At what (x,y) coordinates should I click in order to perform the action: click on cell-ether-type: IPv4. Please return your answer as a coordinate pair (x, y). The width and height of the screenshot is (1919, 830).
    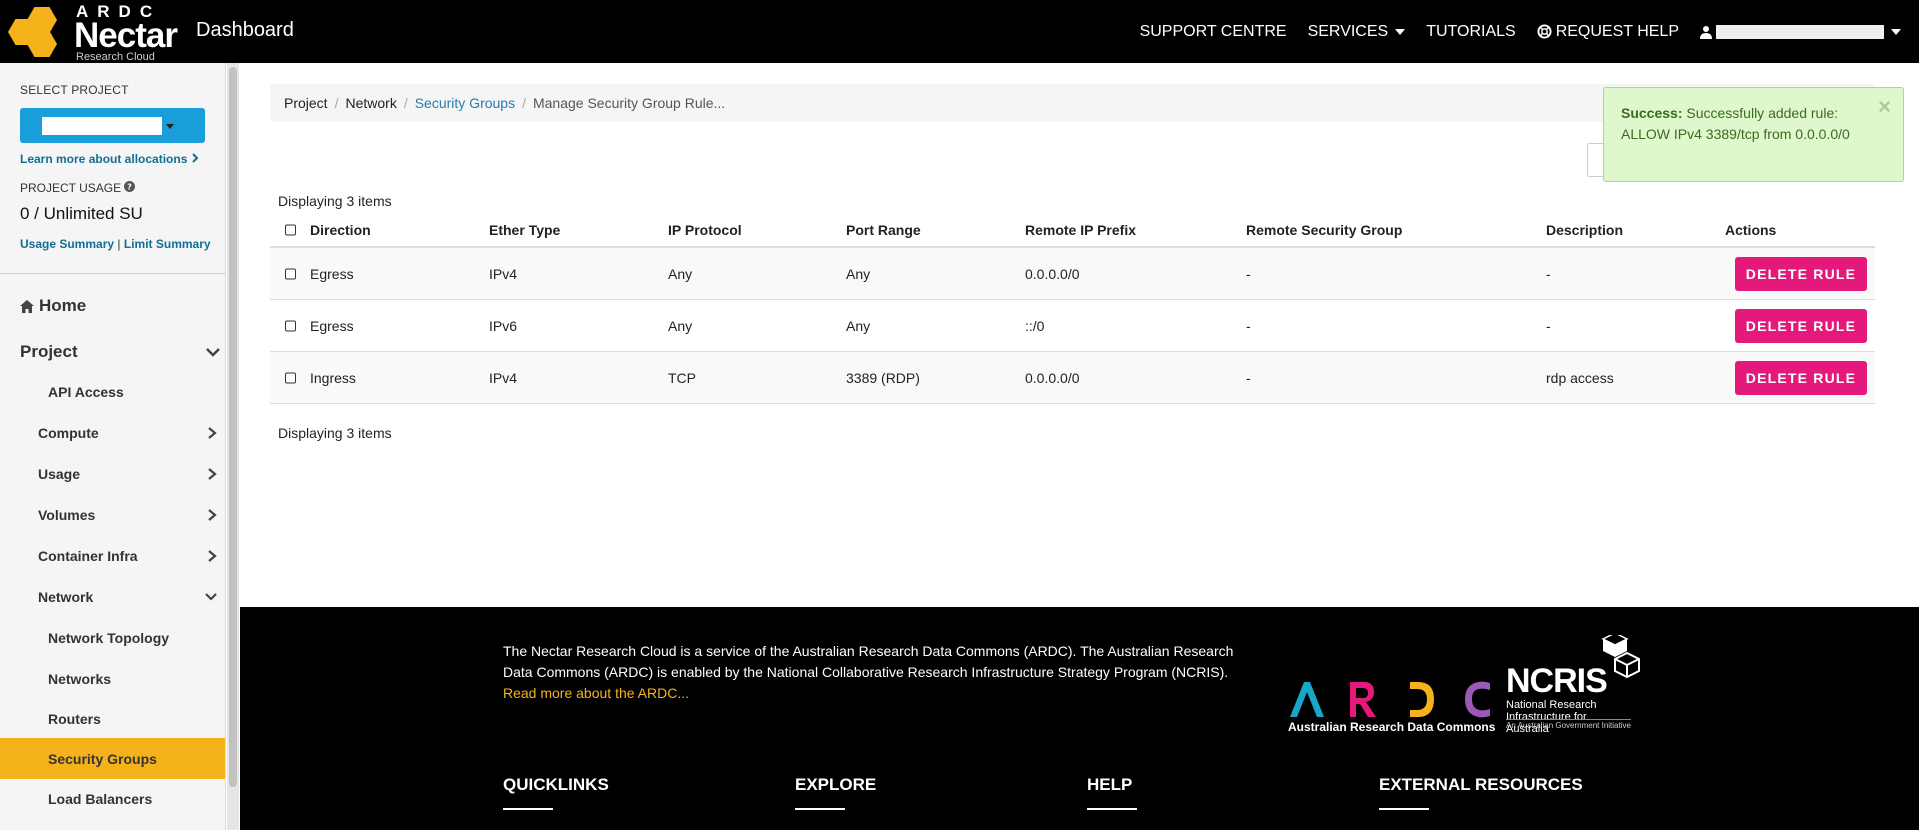
    Looking at the image, I should click on (503, 377).